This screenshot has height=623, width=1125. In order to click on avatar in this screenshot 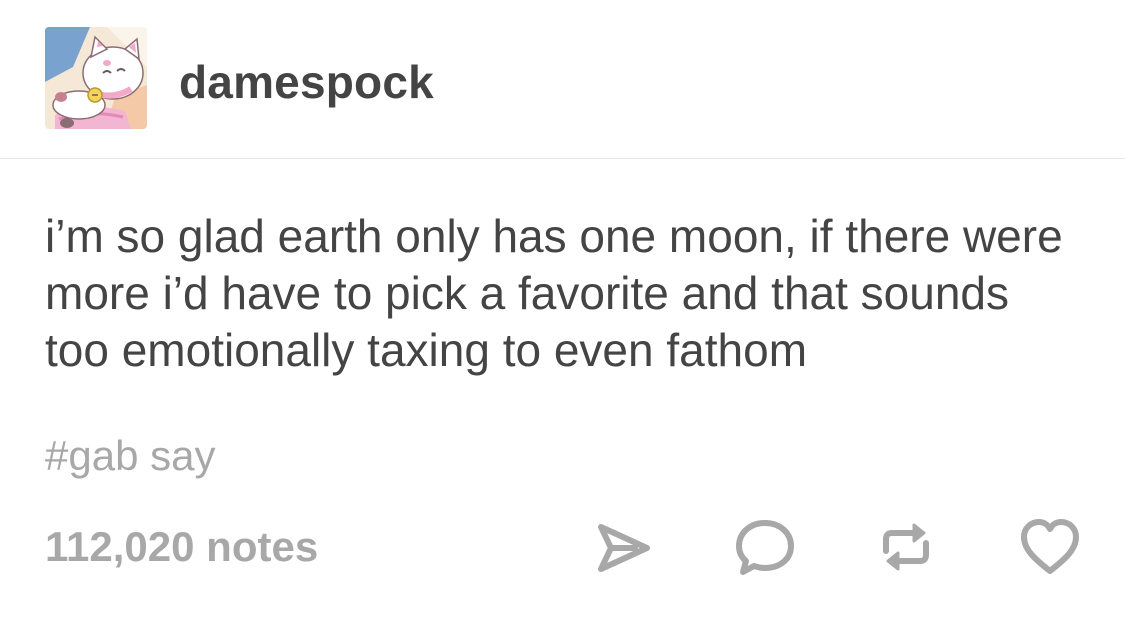, I will do `click(96, 78)`.